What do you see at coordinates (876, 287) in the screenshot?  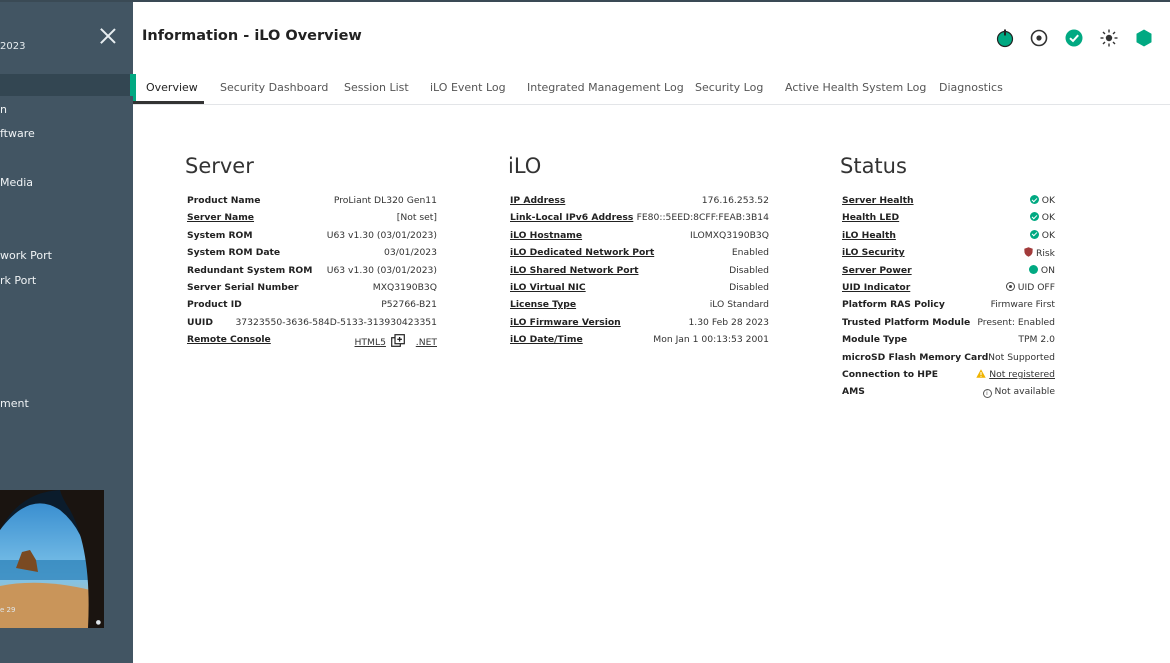 I see `uid-indicator-label: UID Indicator` at bounding box center [876, 287].